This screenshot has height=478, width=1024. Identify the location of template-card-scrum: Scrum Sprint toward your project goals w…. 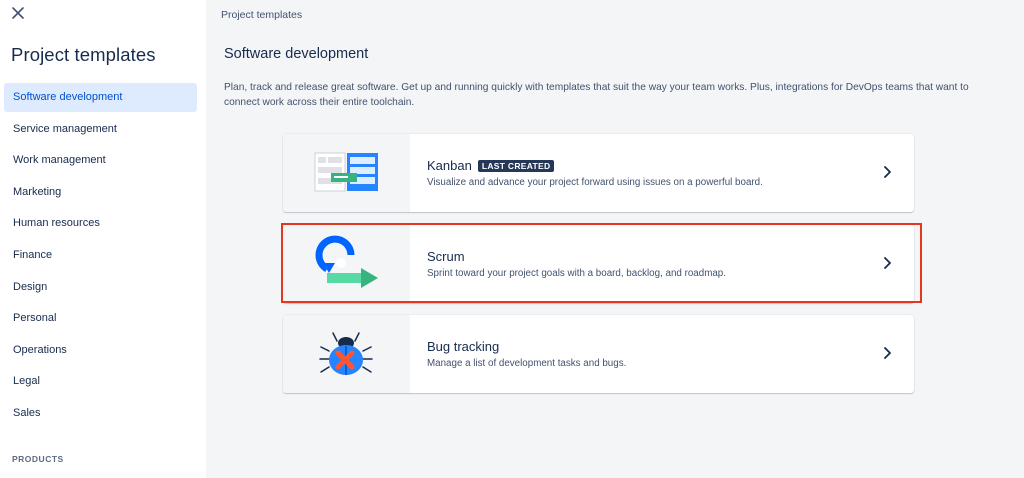
(598, 264).